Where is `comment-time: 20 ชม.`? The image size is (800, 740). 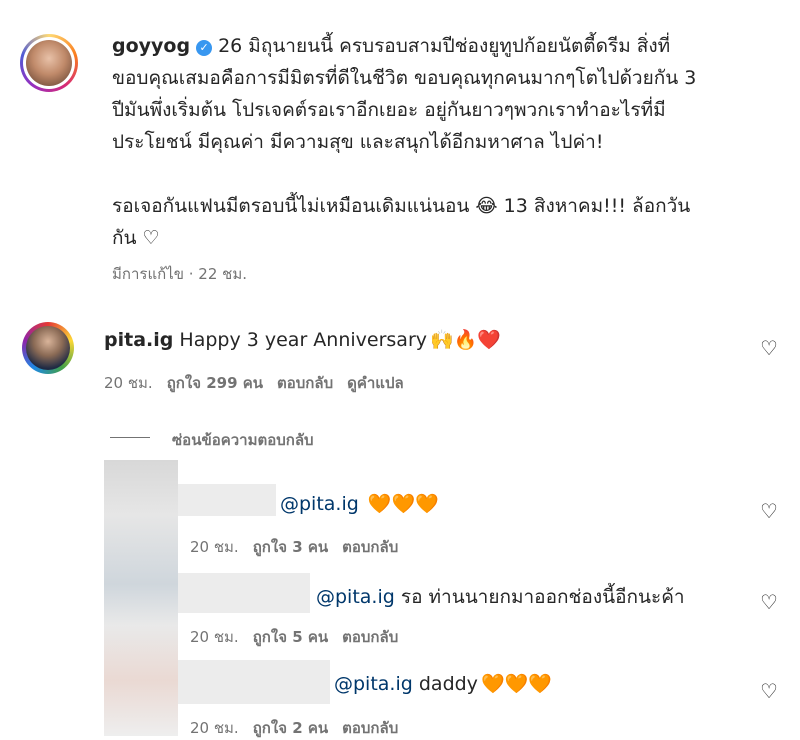
comment-time: 20 ชม. is located at coordinates (128, 383).